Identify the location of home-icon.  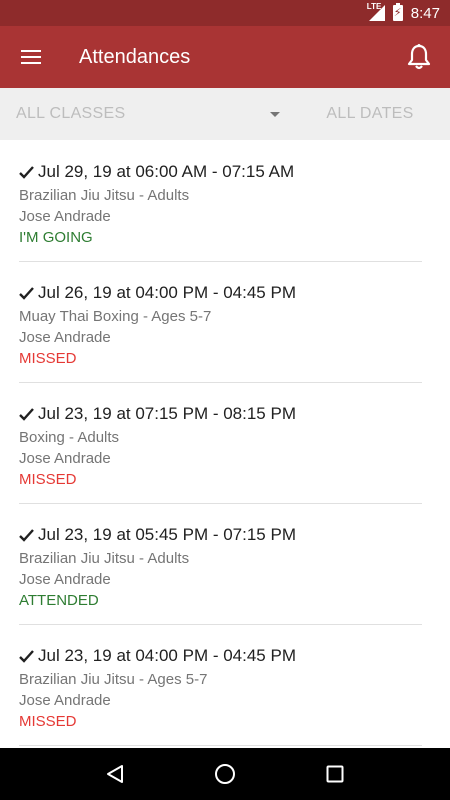
(225, 774).